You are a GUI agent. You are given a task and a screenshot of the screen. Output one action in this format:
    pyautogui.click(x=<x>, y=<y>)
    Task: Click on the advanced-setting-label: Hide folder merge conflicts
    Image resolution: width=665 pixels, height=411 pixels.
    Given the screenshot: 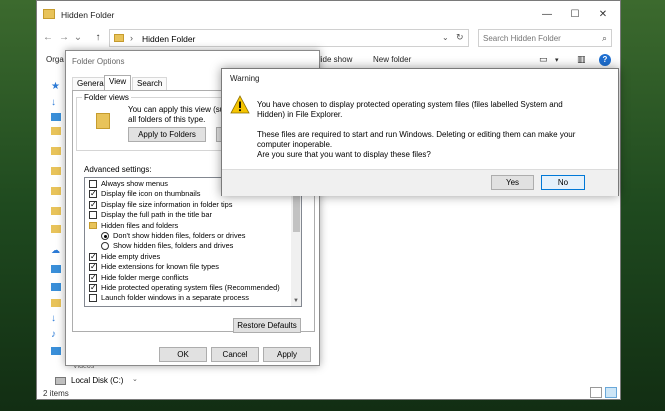 What is the action you would take?
    pyautogui.click(x=145, y=277)
    